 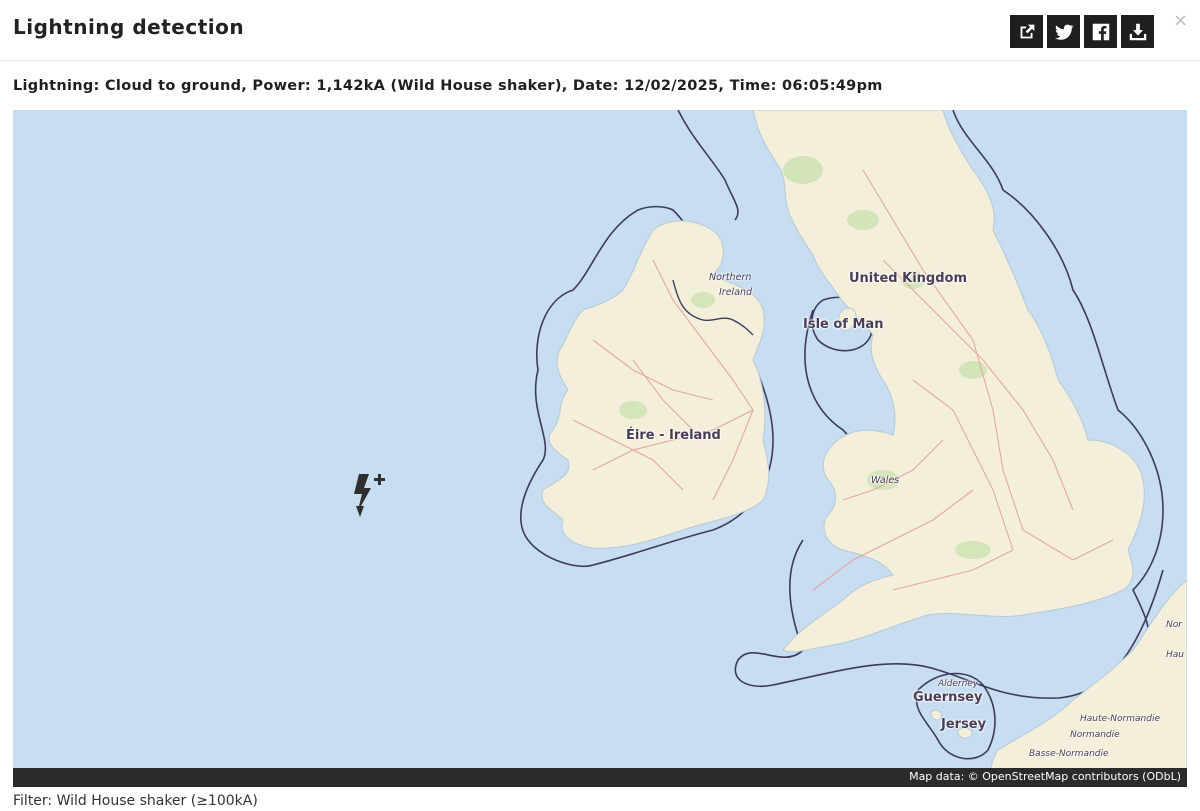 What do you see at coordinates (1082, 31) in the screenshot?
I see `toolbar` at bounding box center [1082, 31].